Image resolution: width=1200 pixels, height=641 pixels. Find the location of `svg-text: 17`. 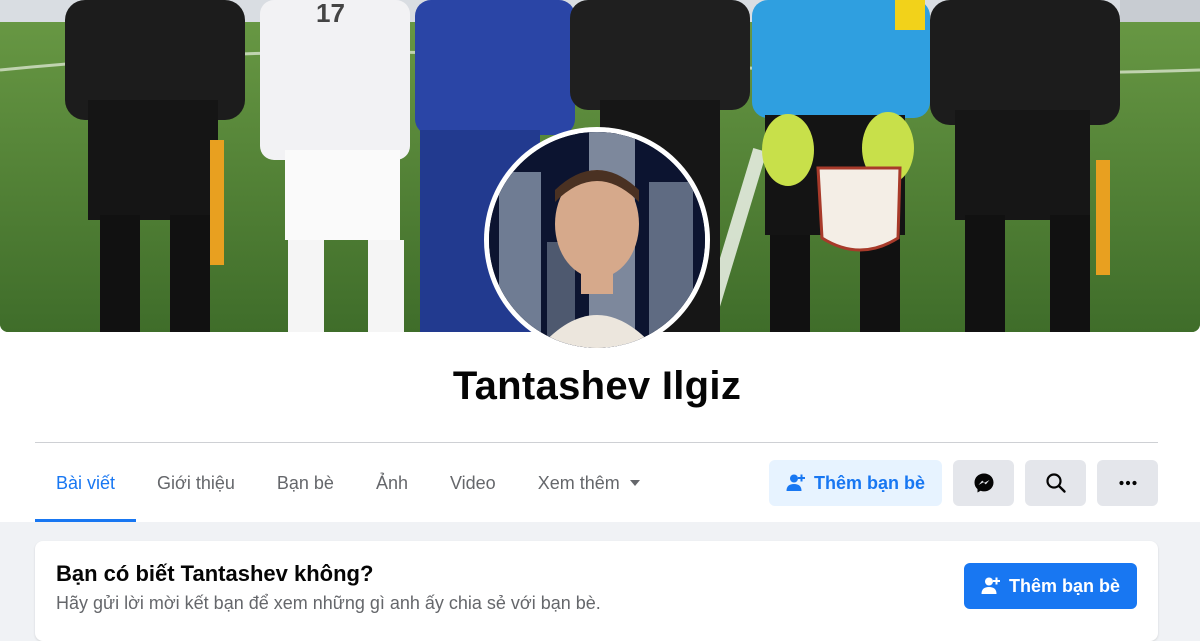

svg-text: 17 is located at coordinates (330, 14).